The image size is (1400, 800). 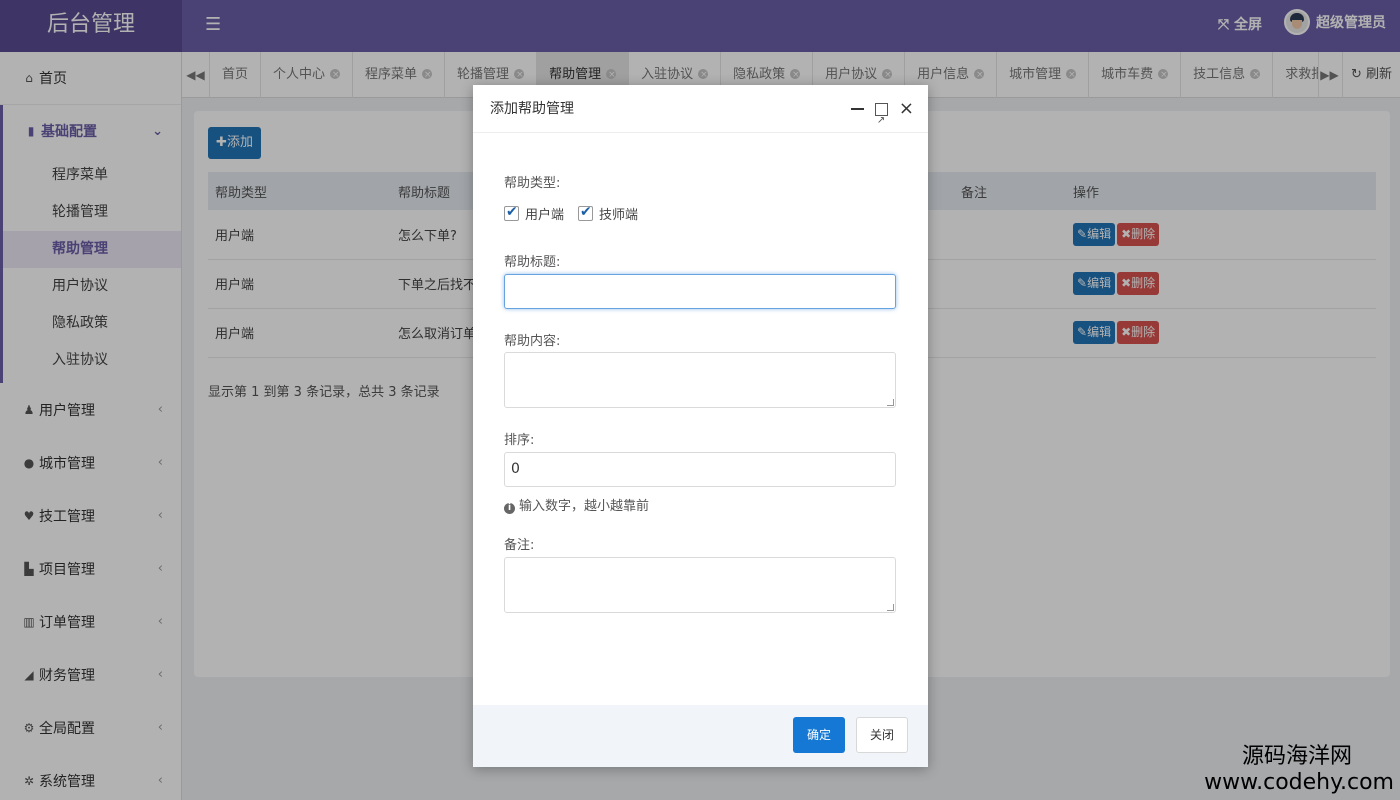 I want to click on help-content-textarea, so click(x=700, y=380).